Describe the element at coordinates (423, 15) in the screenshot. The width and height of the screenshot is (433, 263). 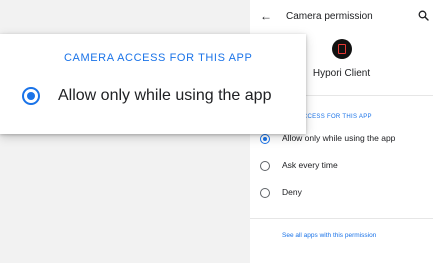
I see `search-icon` at that location.